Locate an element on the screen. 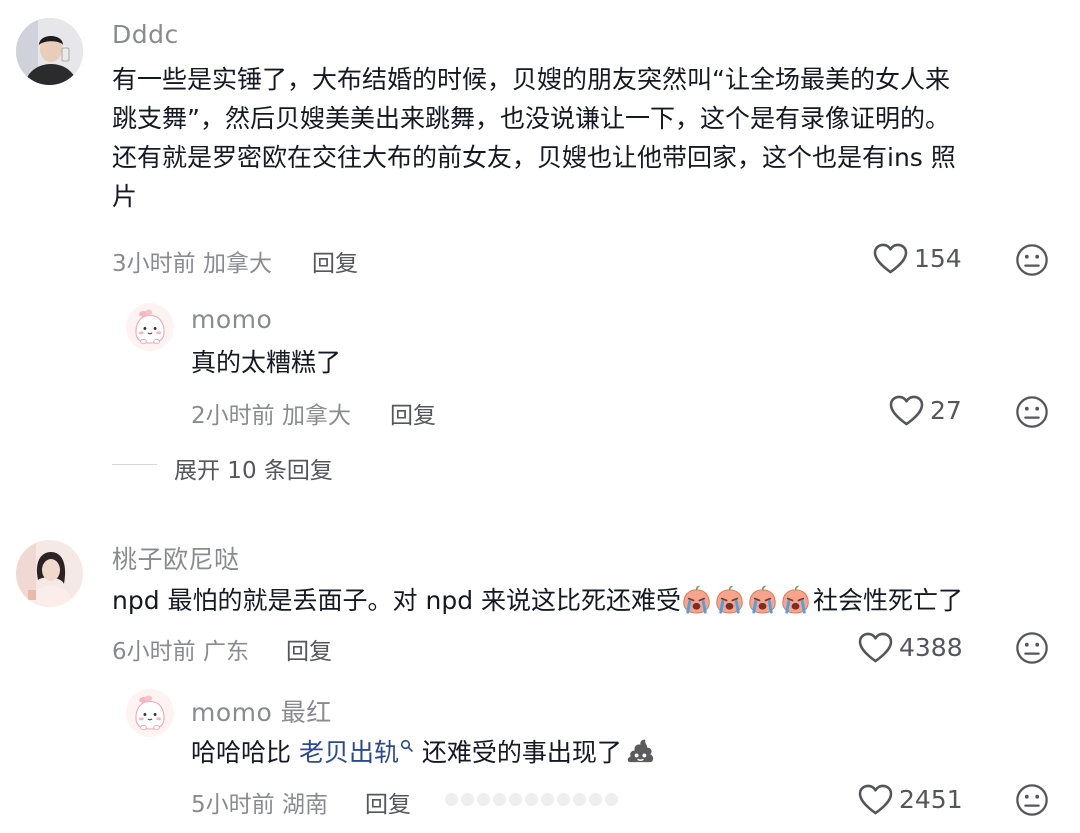  comment-text-line: 还有就是罗密欧在交往大布的前女友，贝嫂也让他带回家，这个也是有ins 照 is located at coordinates (534, 157).